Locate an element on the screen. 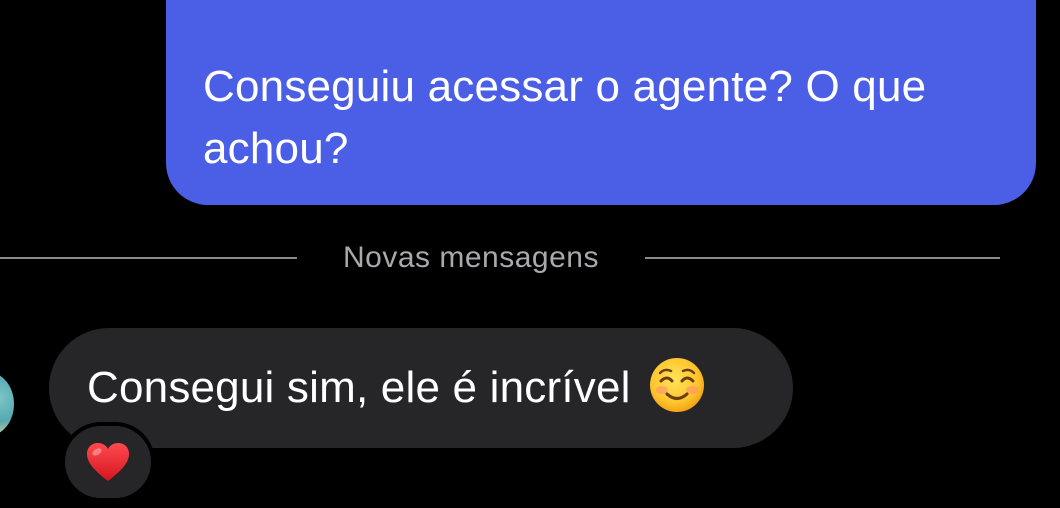 The width and height of the screenshot is (1060, 508). red-heart-icon is located at coordinates (108, 462).